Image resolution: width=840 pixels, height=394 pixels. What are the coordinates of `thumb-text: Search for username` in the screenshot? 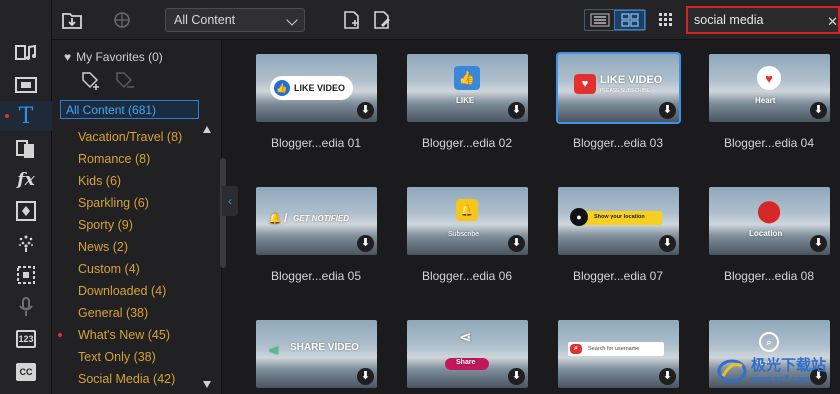 It's located at (614, 349).